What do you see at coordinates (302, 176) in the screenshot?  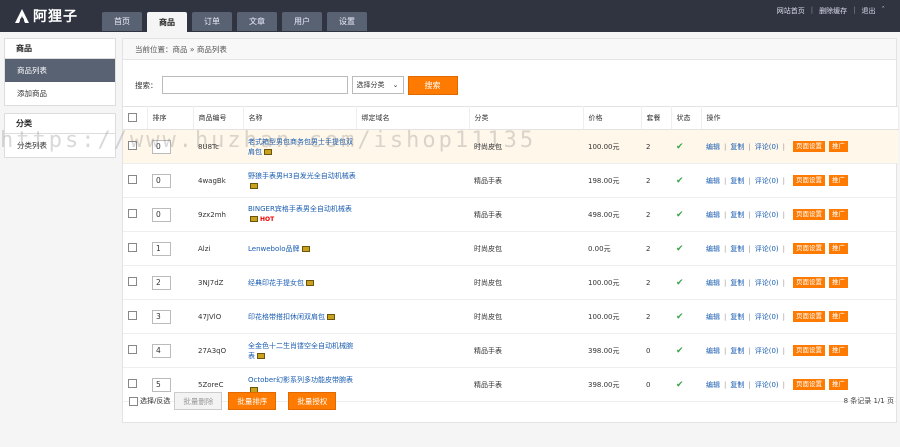 I see `product-name-link: 野狼手表男H3自发光全自动机械表` at bounding box center [302, 176].